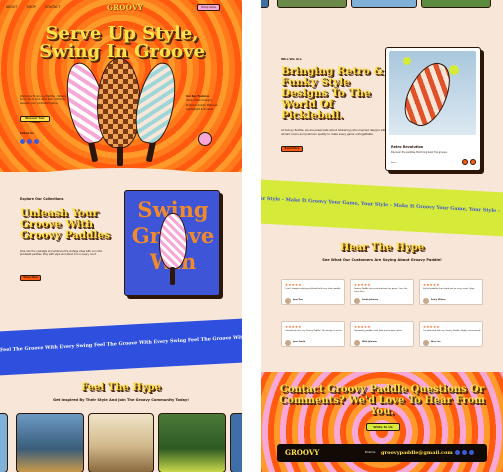  What do you see at coordinates (292, 149) in the screenshot?
I see `read-more-button: Read More` at bounding box center [292, 149].